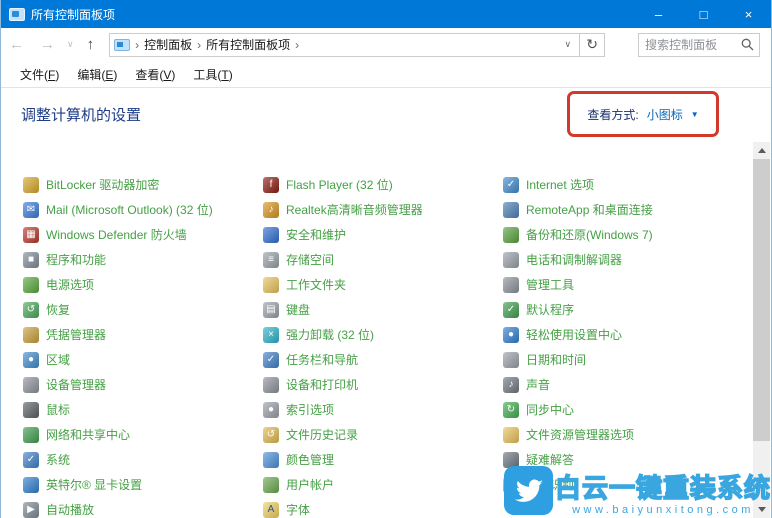  Describe the element at coordinates (140, 409) in the screenshot. I see `control-panel-item: 鼠标` at that location.